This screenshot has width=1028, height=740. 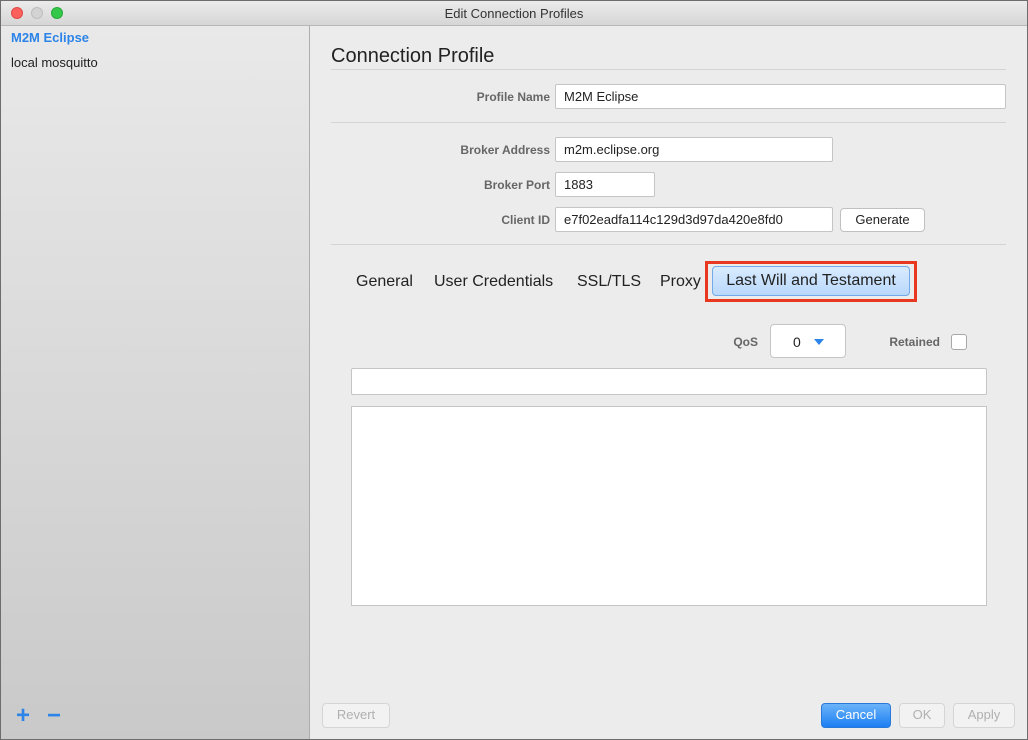 I want to click on profile-name-field: M2M Eclipse, so click(x=780, y=96).